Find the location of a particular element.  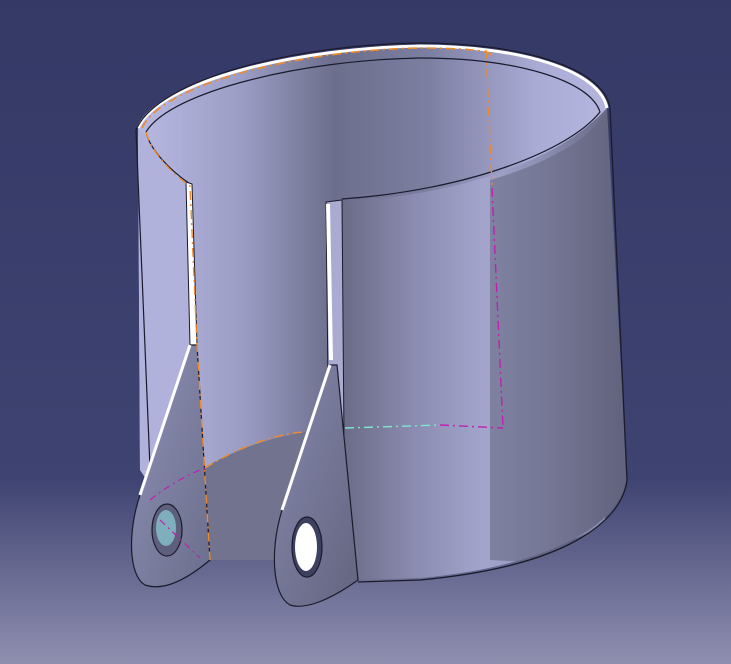

right-tab-hole-inner is located at coordinates (306, 547).